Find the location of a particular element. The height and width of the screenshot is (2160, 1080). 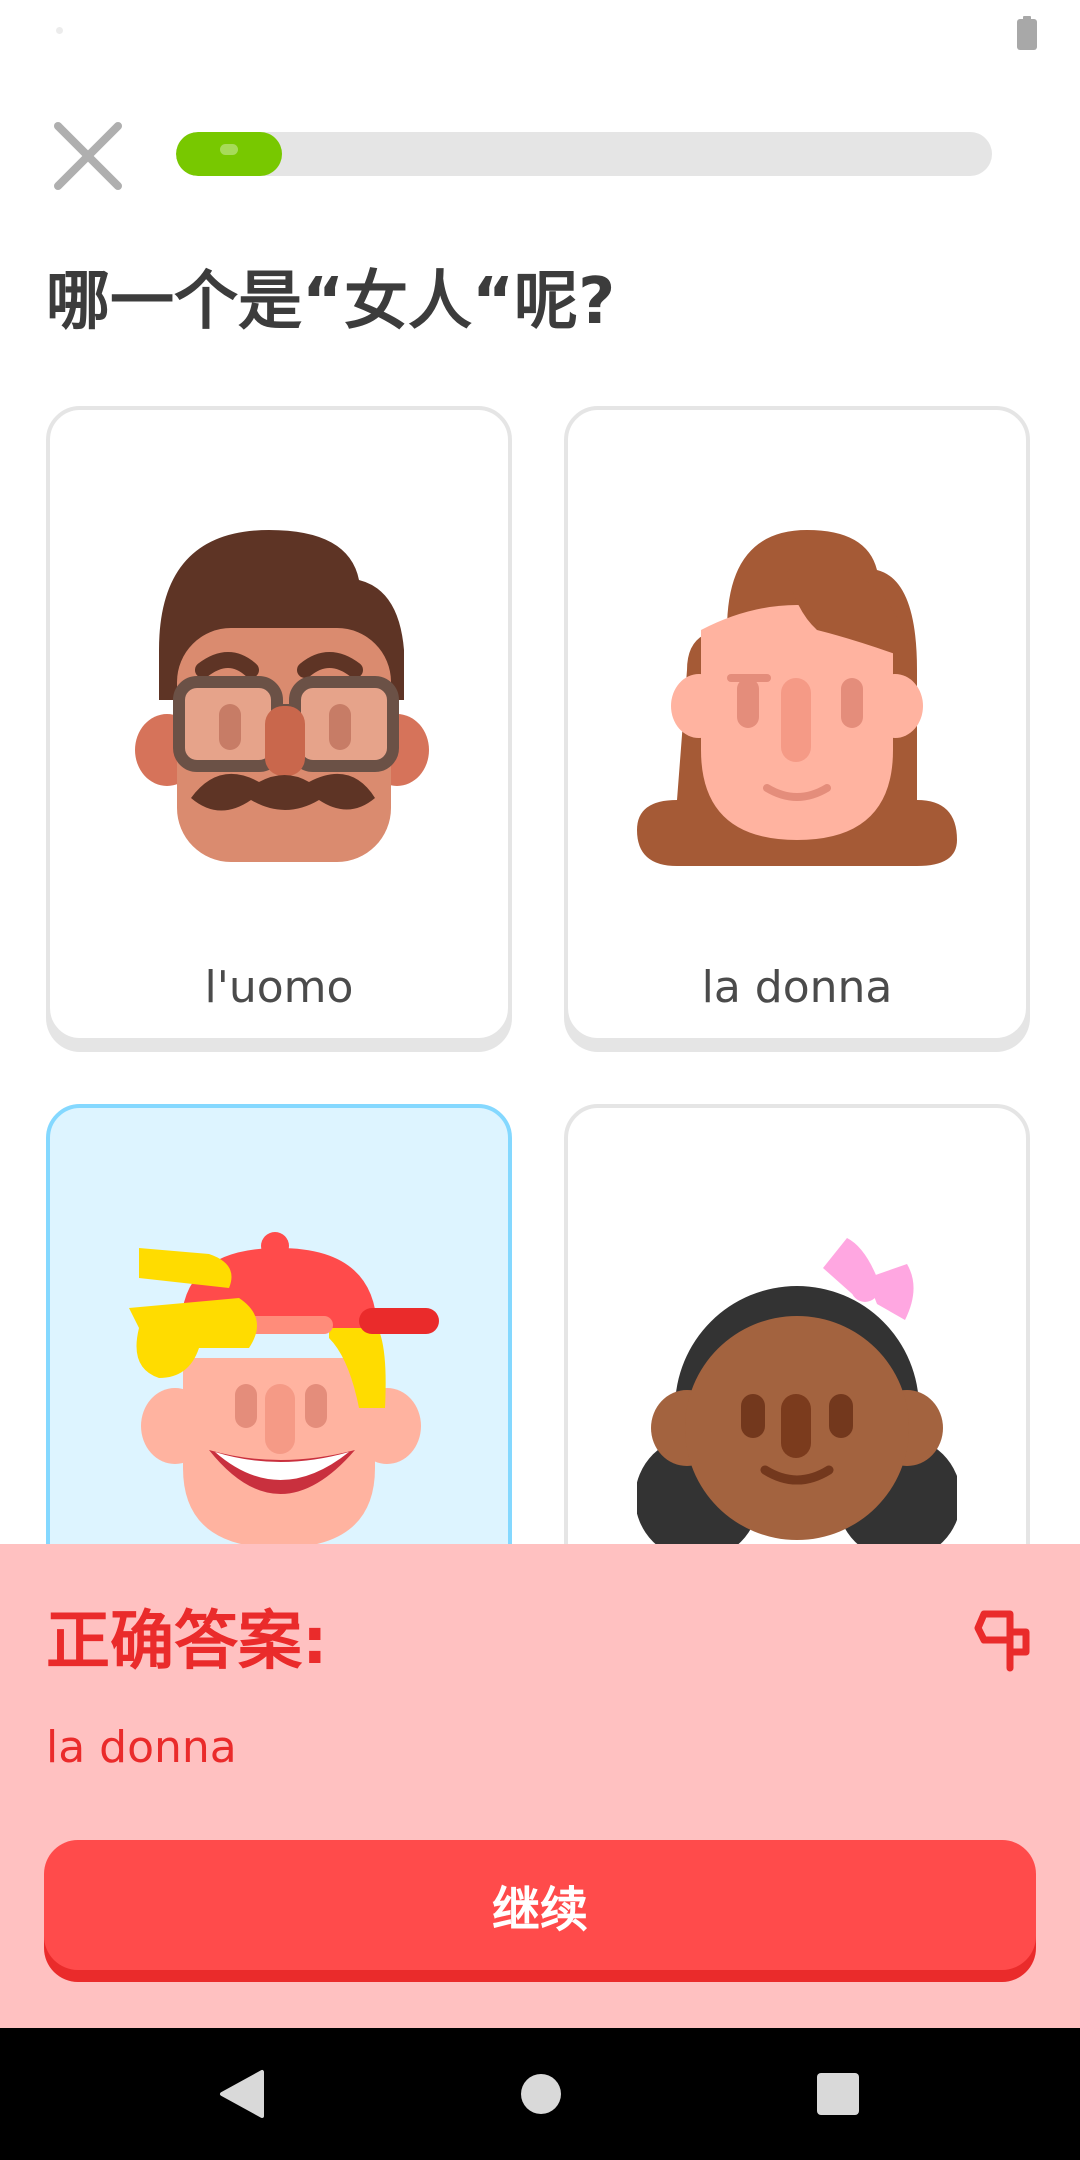

battery-icon is located at coordinates (1027, 33).